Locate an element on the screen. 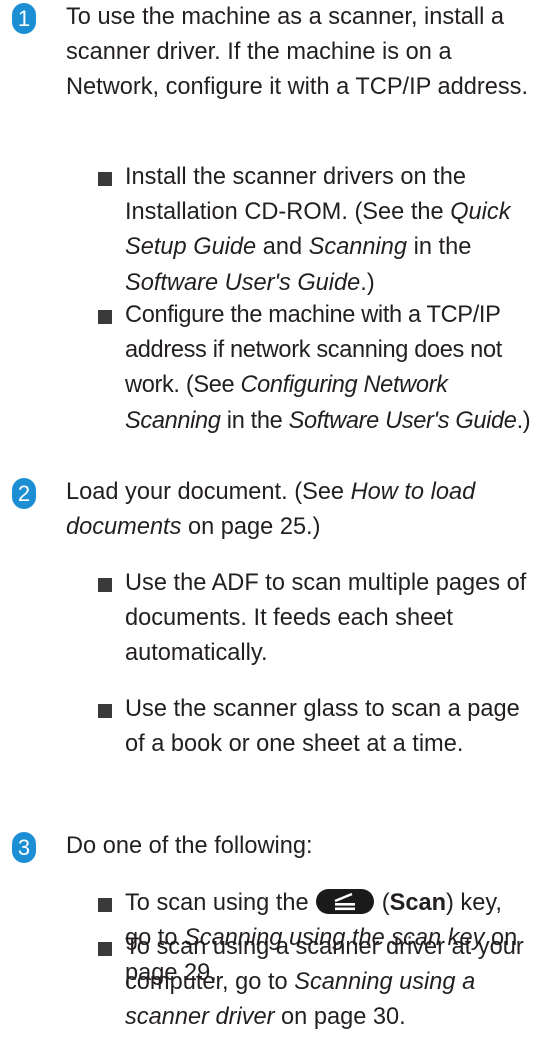 The image size is (536, 1048). scan-key-icon is located at coordinates (345, 901).